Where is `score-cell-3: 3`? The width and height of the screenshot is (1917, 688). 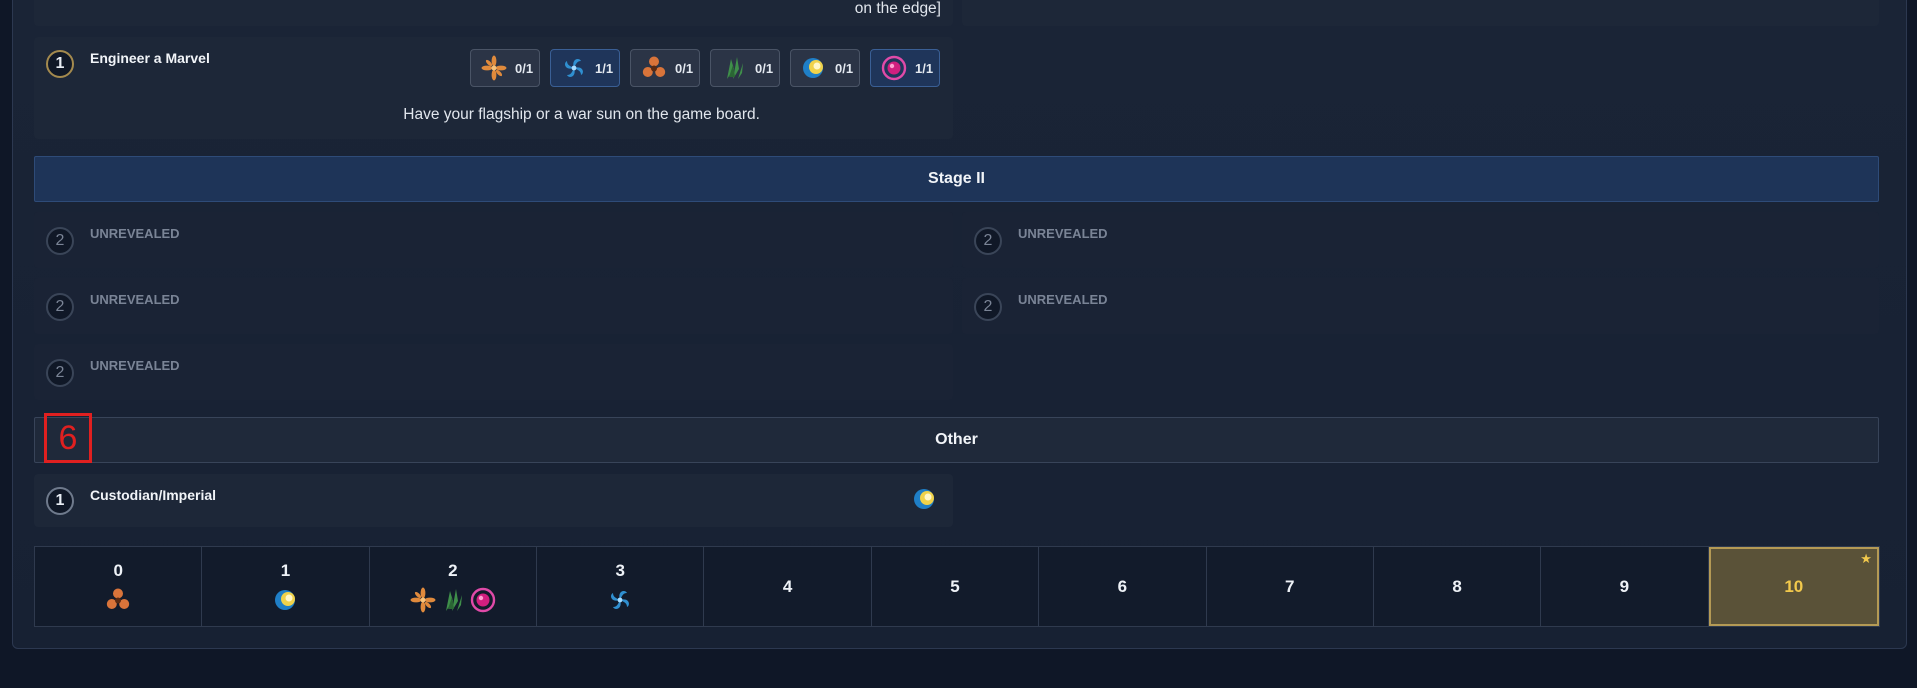
score-cell-3: 3 is located at coordinates (621, 586).